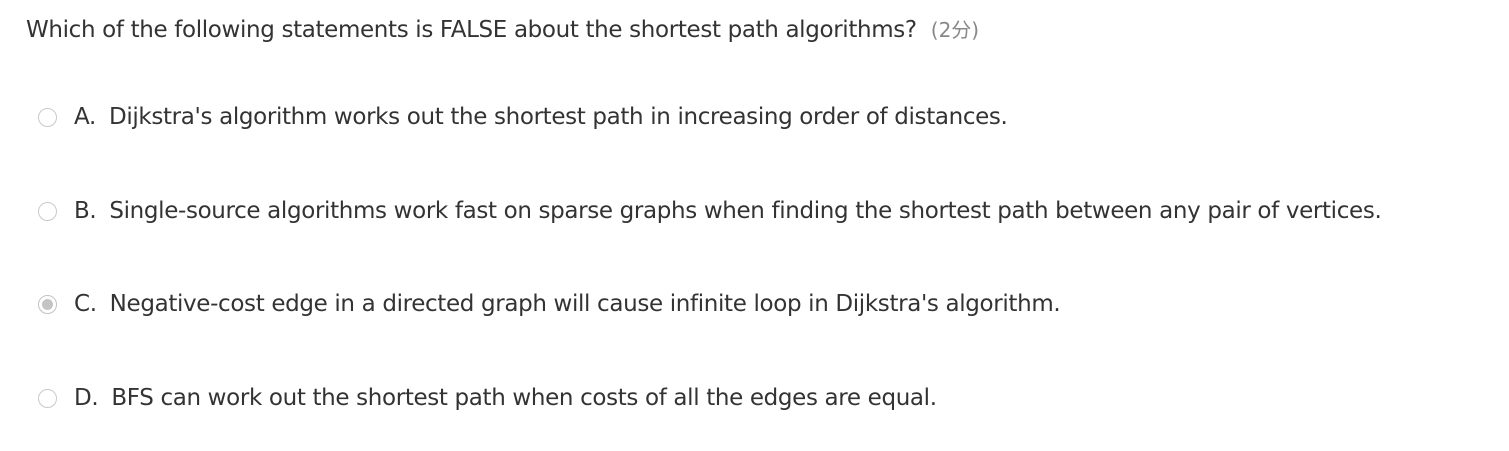 The width and height of the screenshot is (1509, 451). What do you see at coordinates (85, 211) in the screenshot?
I see `option-b-letter: B.` at bounding box center [85, 211].